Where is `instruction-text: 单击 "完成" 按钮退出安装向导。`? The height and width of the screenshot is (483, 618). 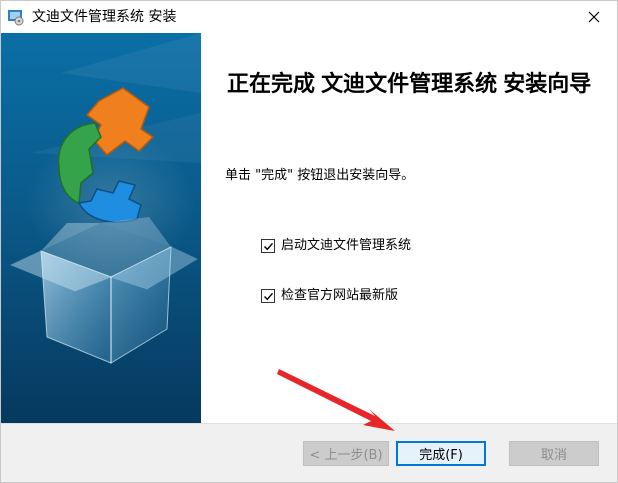
instruction-text: 单击 "完成" 按钮退出安装向导。 is located at coordinates (320, 175).